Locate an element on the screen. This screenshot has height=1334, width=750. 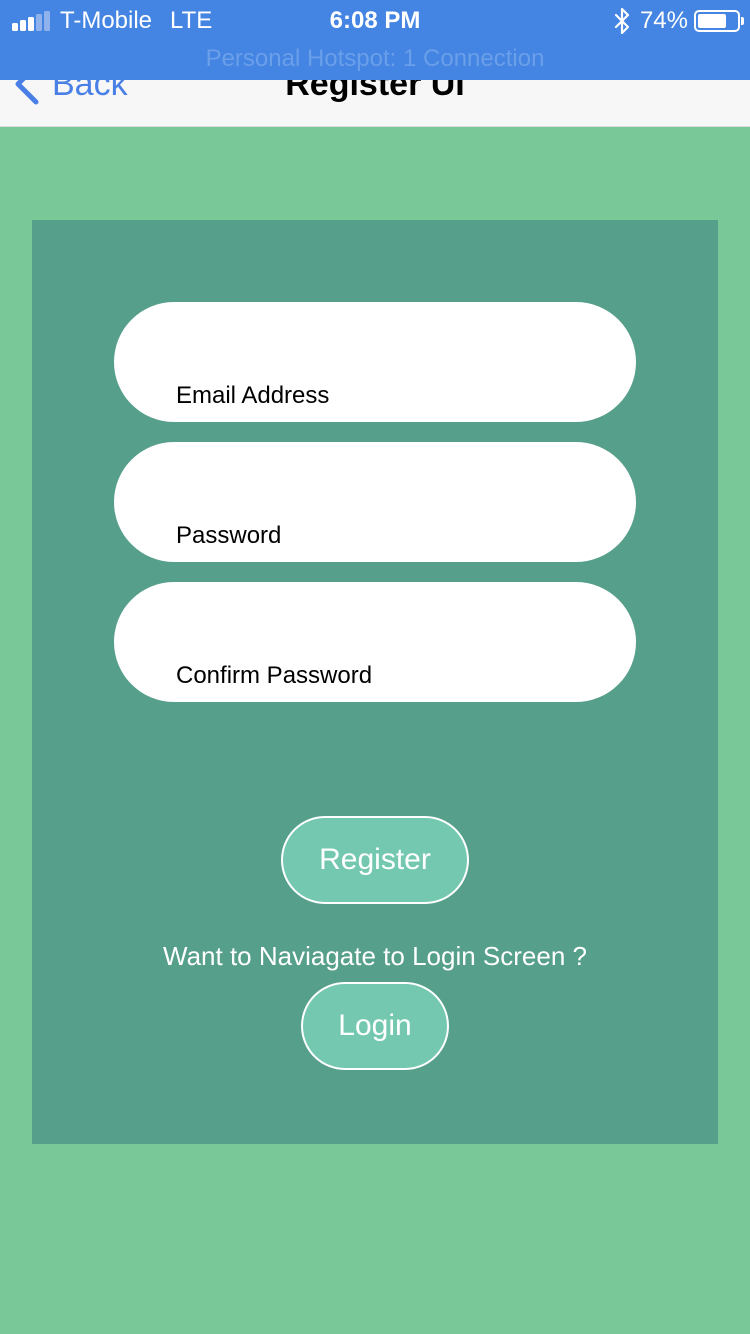
email-field: Email Address is located at coordinates (375, 362).